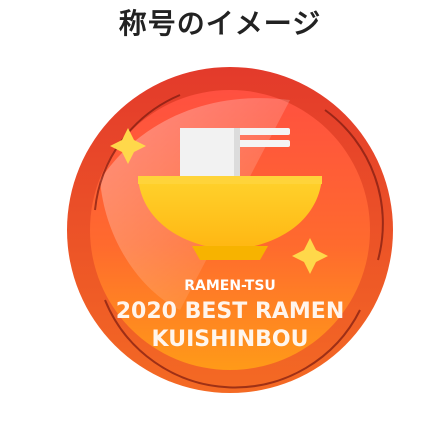 The image size is (440, 440). Describe the element at coordinates (220, 23) in the screenshot. I see `page-title: 称号のイメージ` at that location.